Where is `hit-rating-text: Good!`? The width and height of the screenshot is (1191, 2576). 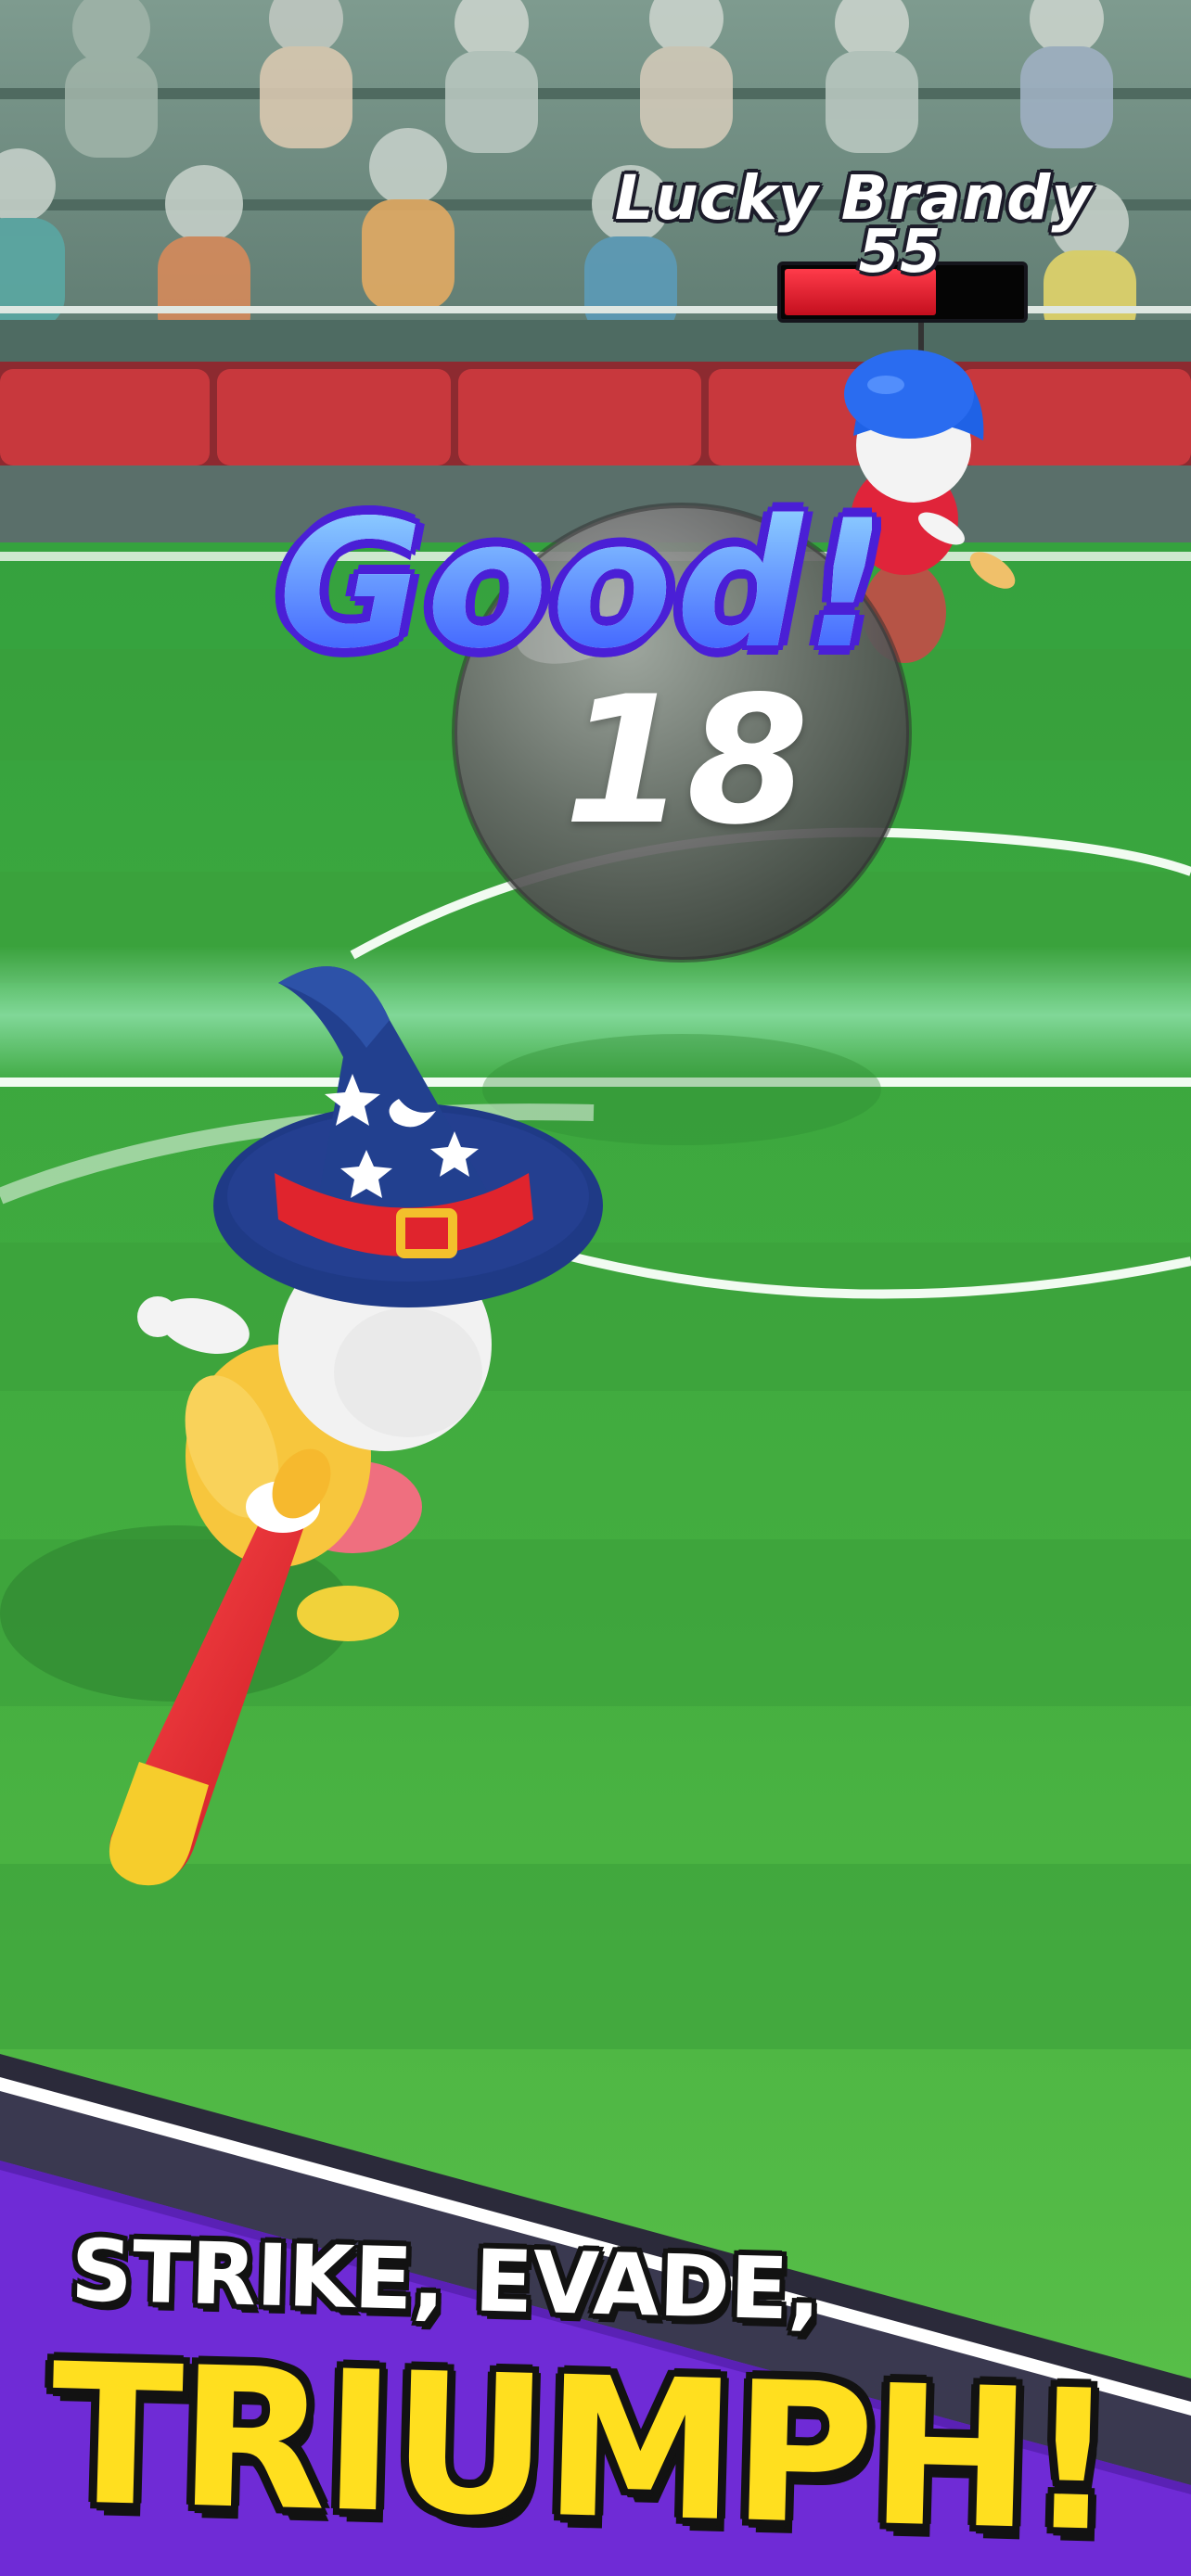
hit-rating-text: Good! is located at coordinates (584, 585).